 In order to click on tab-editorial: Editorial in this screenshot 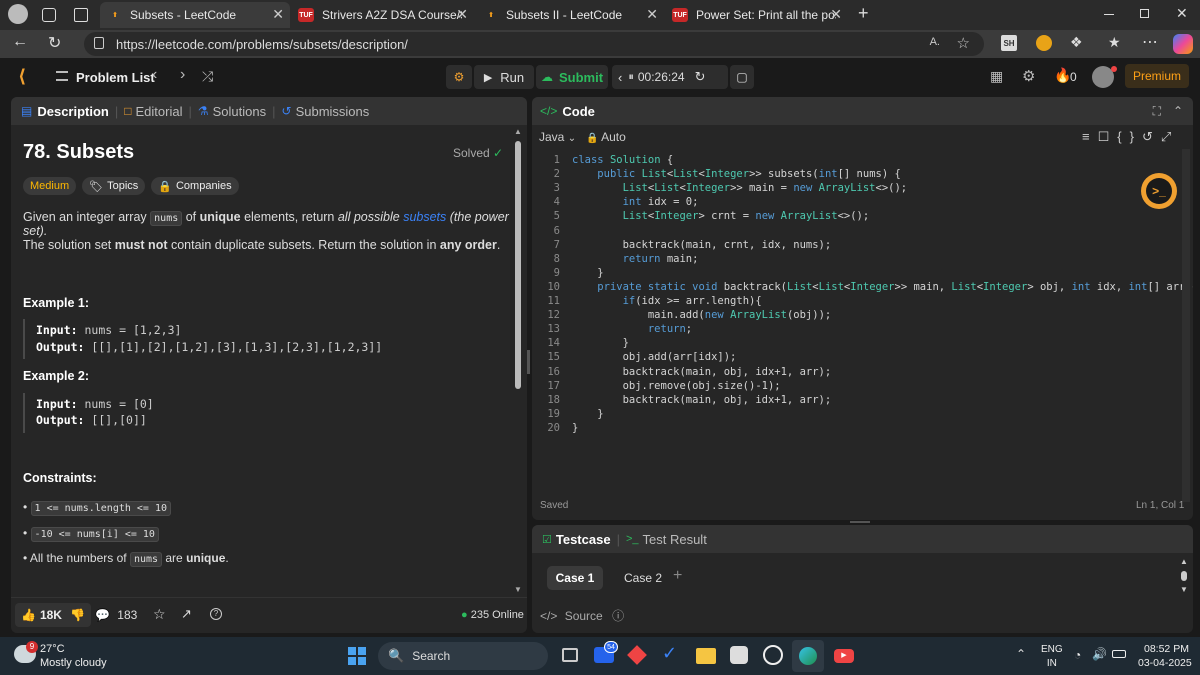, I will do `click(159, 111)`.